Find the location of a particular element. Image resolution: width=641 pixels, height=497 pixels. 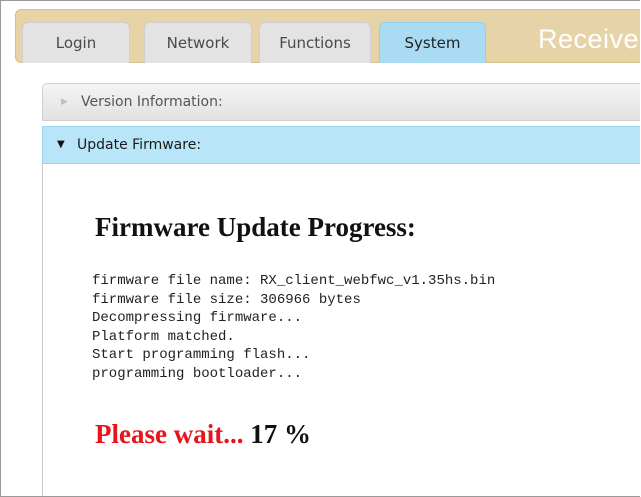

tab-network: Network is located at coordinates (198, 42).